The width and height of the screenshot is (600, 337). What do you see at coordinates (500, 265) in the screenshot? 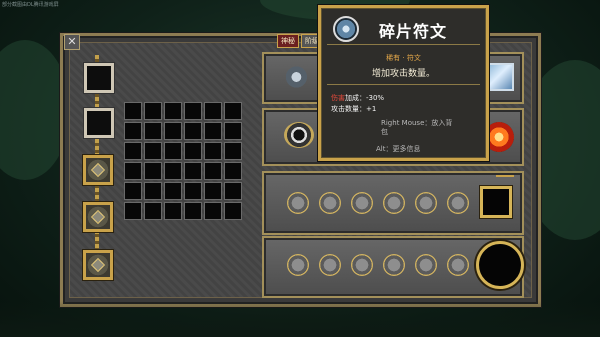
I see `socket-round-slot` at bounding box center [500, 265].